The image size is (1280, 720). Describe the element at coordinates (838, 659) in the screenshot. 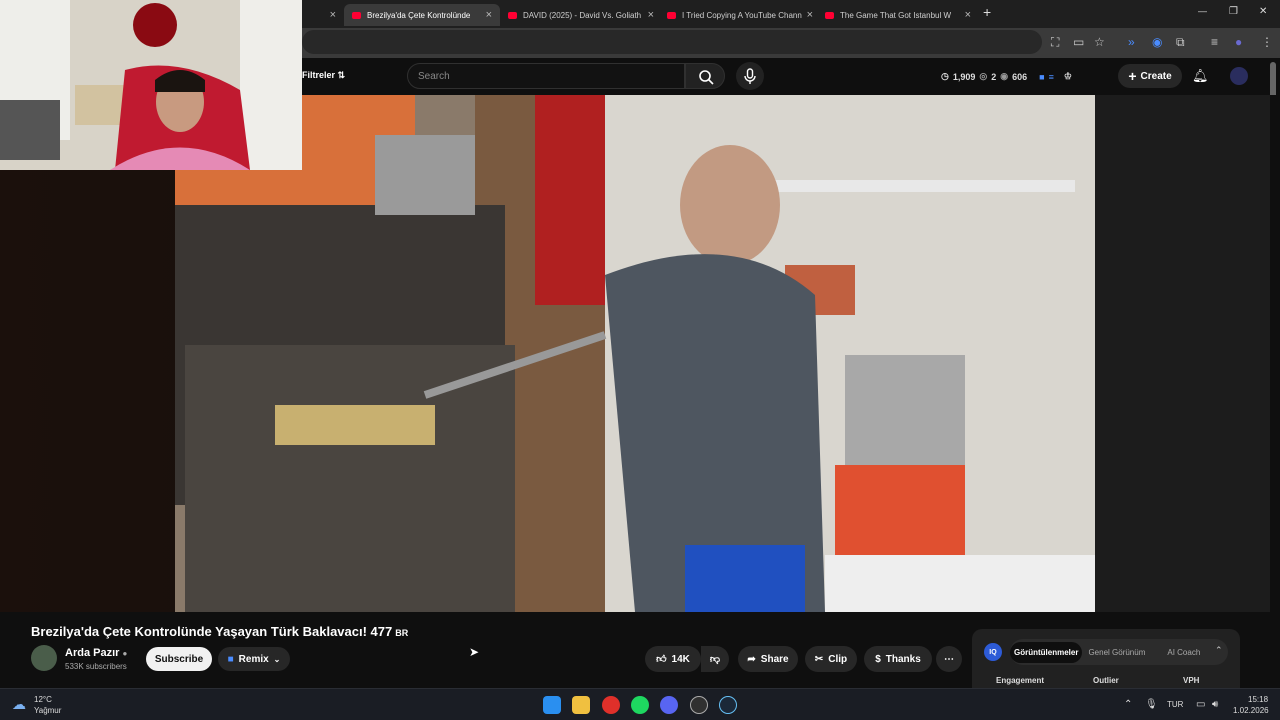

I see `clip-label: Clip` at that location.